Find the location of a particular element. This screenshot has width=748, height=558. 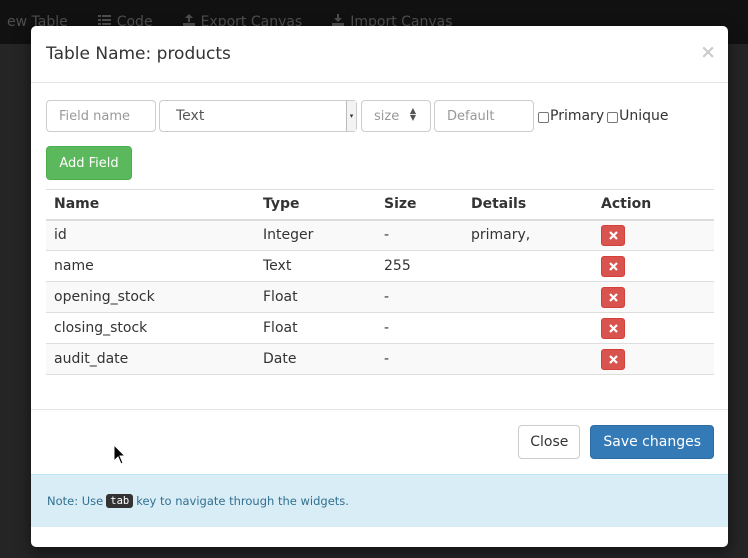

cell-size: 255 is located at coordinates (419, 266).